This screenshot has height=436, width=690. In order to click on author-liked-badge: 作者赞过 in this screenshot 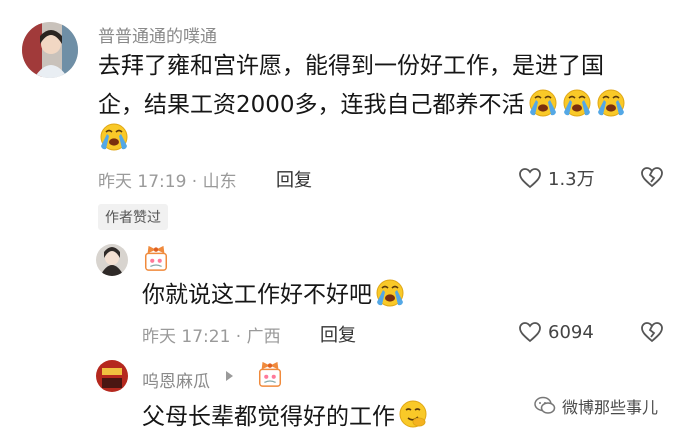, I will do `click(133, 217)`.